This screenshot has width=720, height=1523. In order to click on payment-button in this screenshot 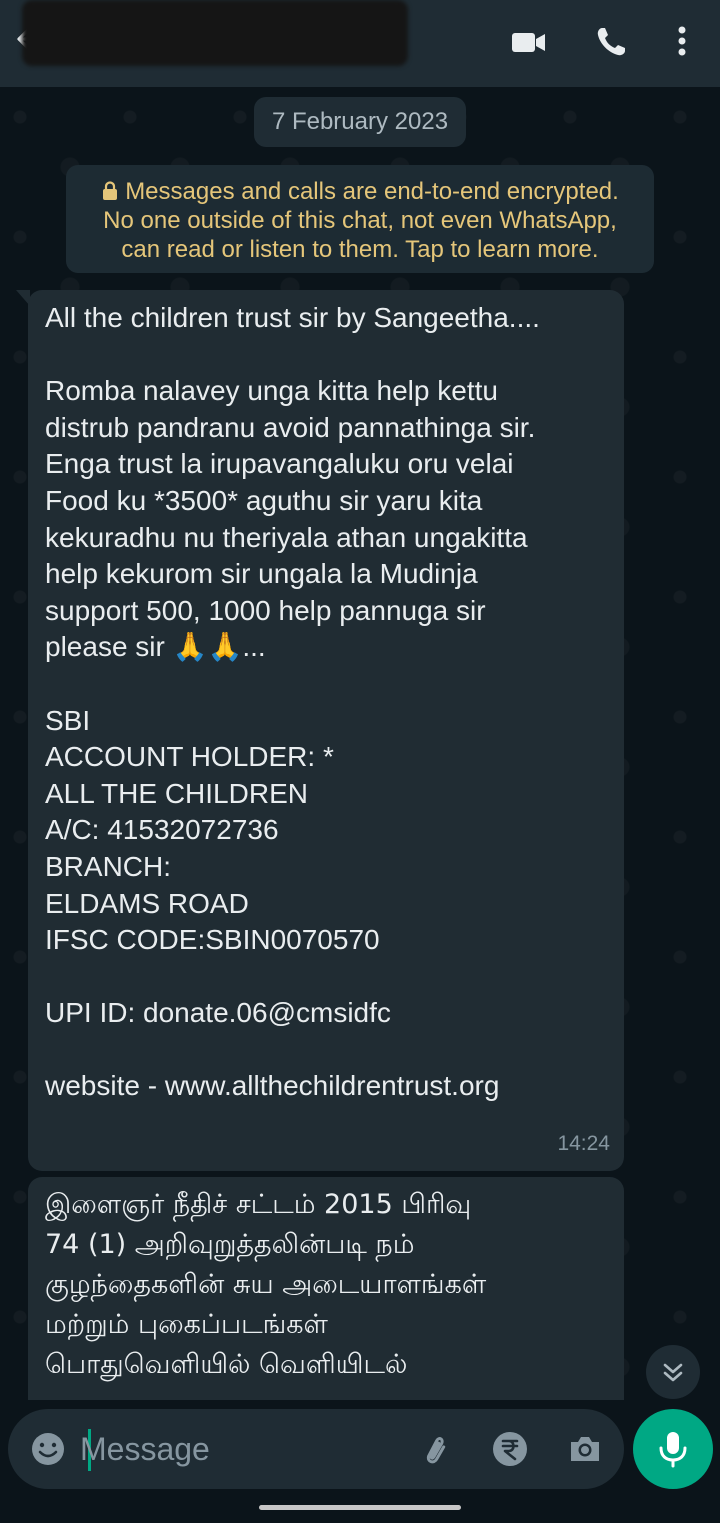, I will do `click(510, 1449)`.